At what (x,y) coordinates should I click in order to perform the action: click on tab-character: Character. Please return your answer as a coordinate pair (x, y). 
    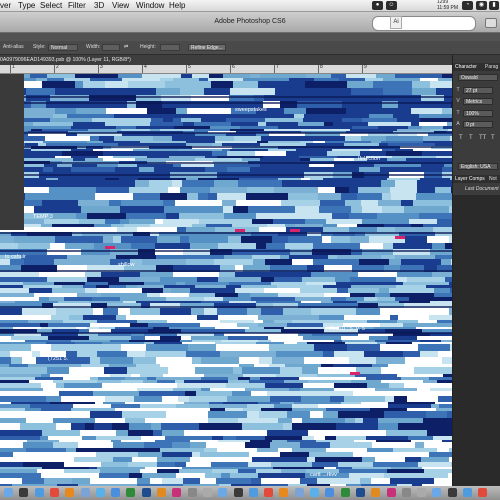
    Looking at the image, I should click on (466, 67).